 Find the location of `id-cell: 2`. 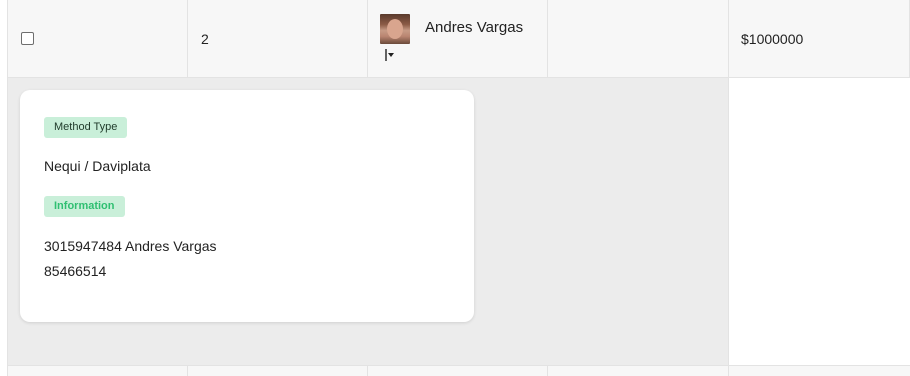

id-cell: 2 is located at coordinates (277, 38).